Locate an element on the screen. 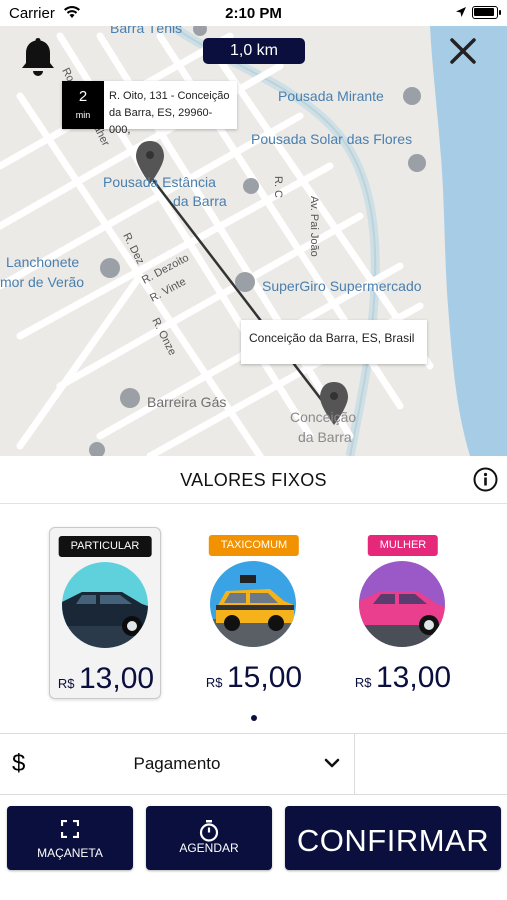  map-label-place: Pousada Estância is located at coordinates (159, 182).